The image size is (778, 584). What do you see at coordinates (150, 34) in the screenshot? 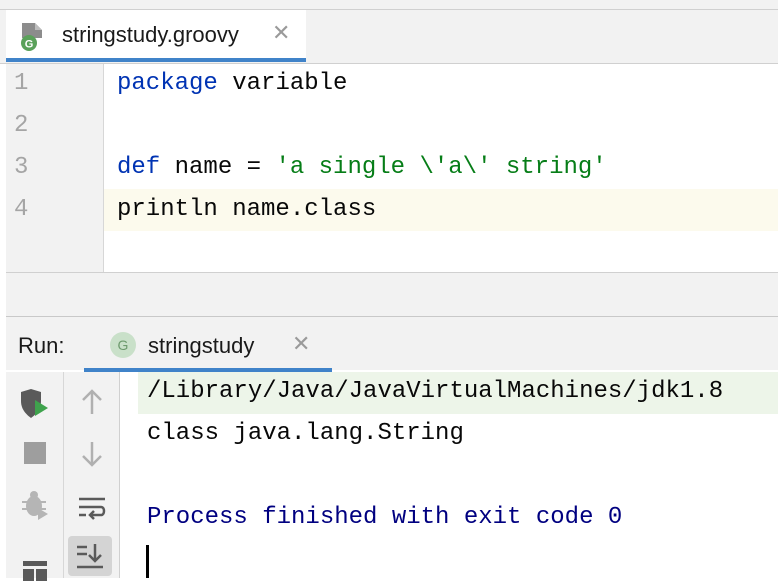
I see `tab-filename: stringstudy.groovy` at bounding box center [150, 34].